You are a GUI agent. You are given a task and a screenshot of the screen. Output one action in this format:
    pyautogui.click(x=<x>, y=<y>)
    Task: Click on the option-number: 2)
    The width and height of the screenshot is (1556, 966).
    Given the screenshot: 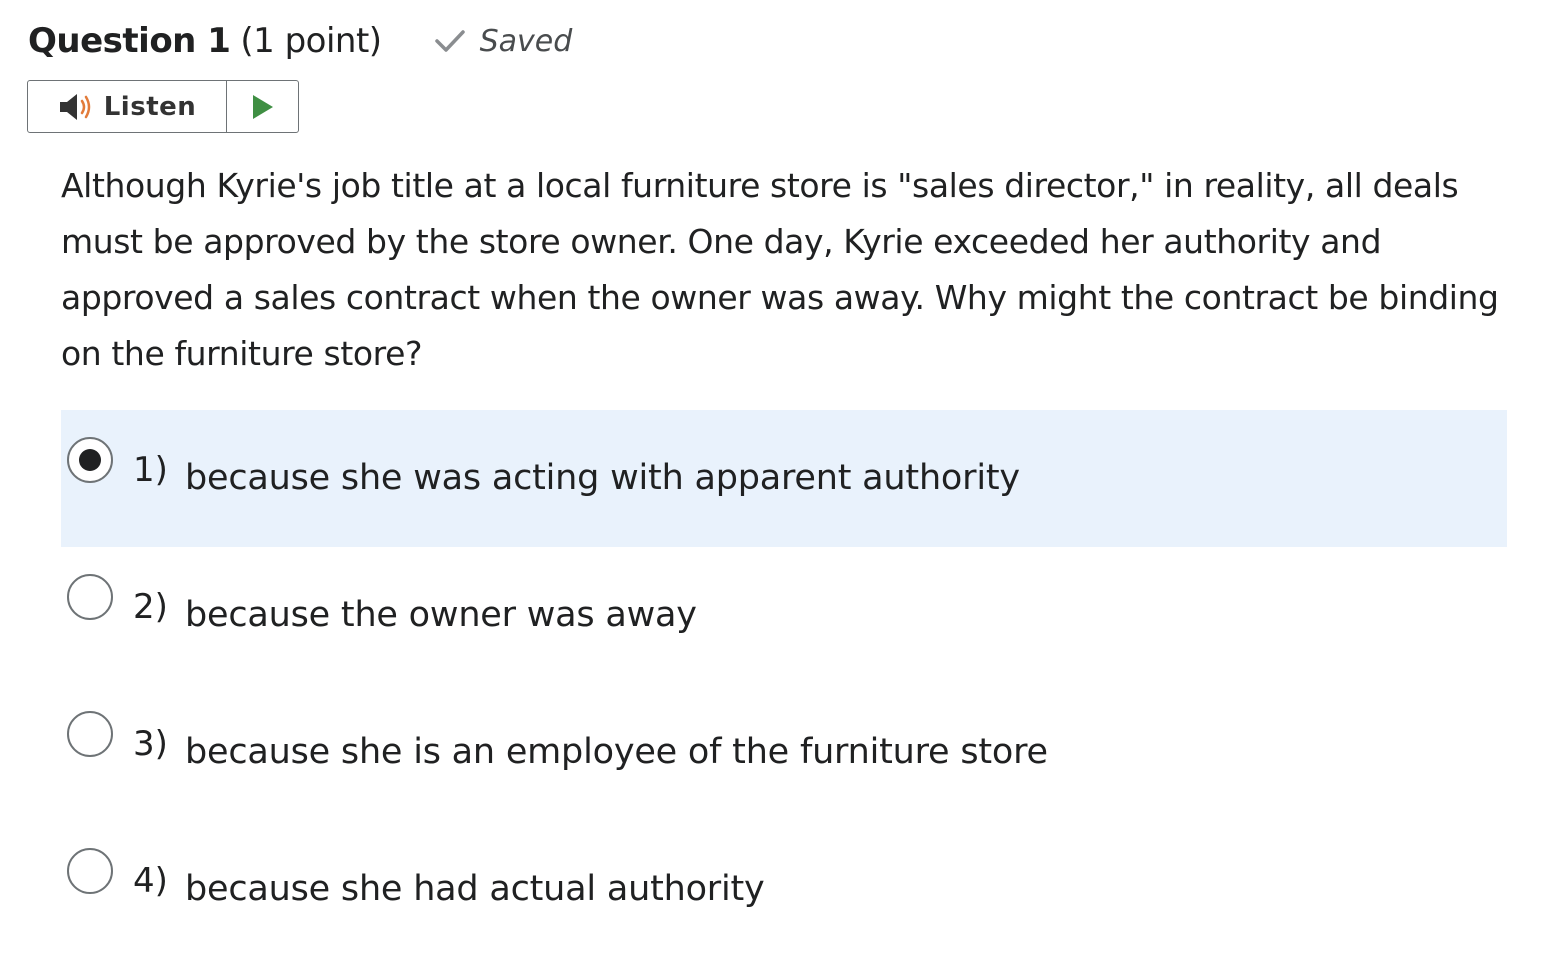 What is the action you would take?
    pyautogui.click(x=150, y=607)
    